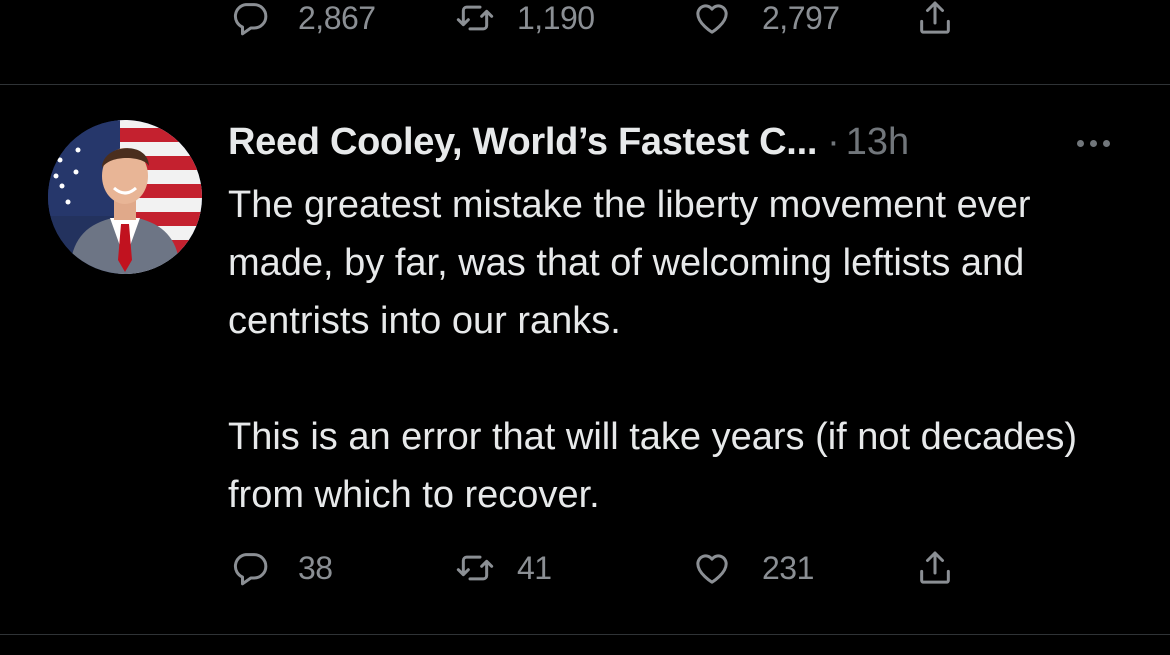 The width and height of the screenshot is (1170, 655). What do you see at coordinates (556, 18) in the screenshot?
I see `retweet-count: 1,190` at bounding box center [556, 18].